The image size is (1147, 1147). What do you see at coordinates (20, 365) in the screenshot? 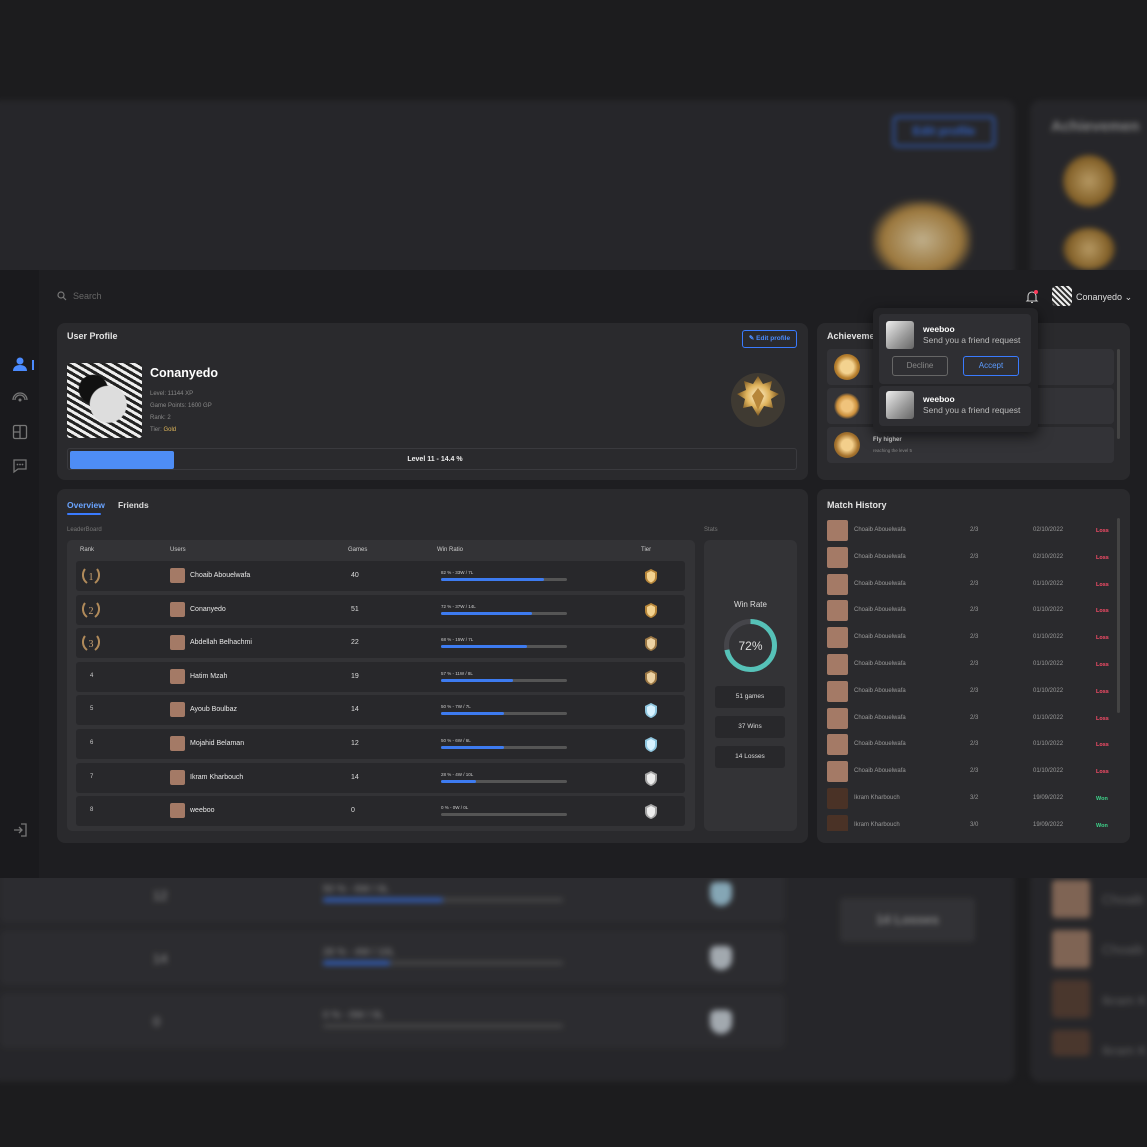
I see `user-icon` at bounding box center [20, 365].